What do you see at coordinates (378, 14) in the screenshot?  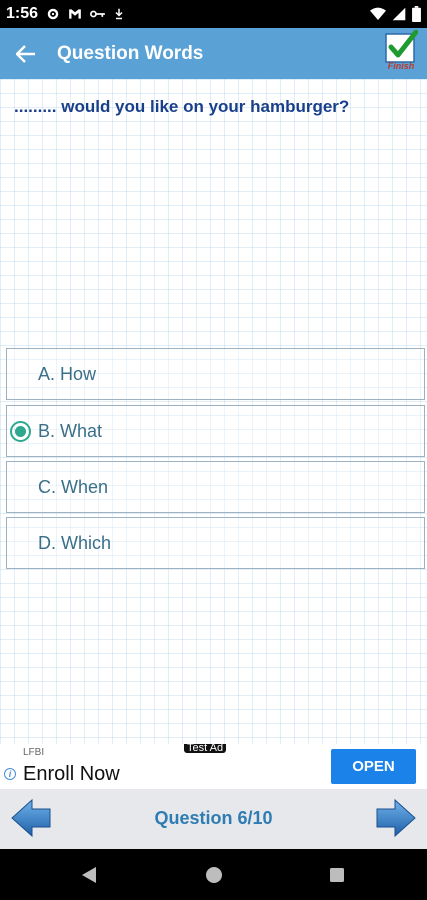 I see `wifi-icon` at bounding box center [378, 14].